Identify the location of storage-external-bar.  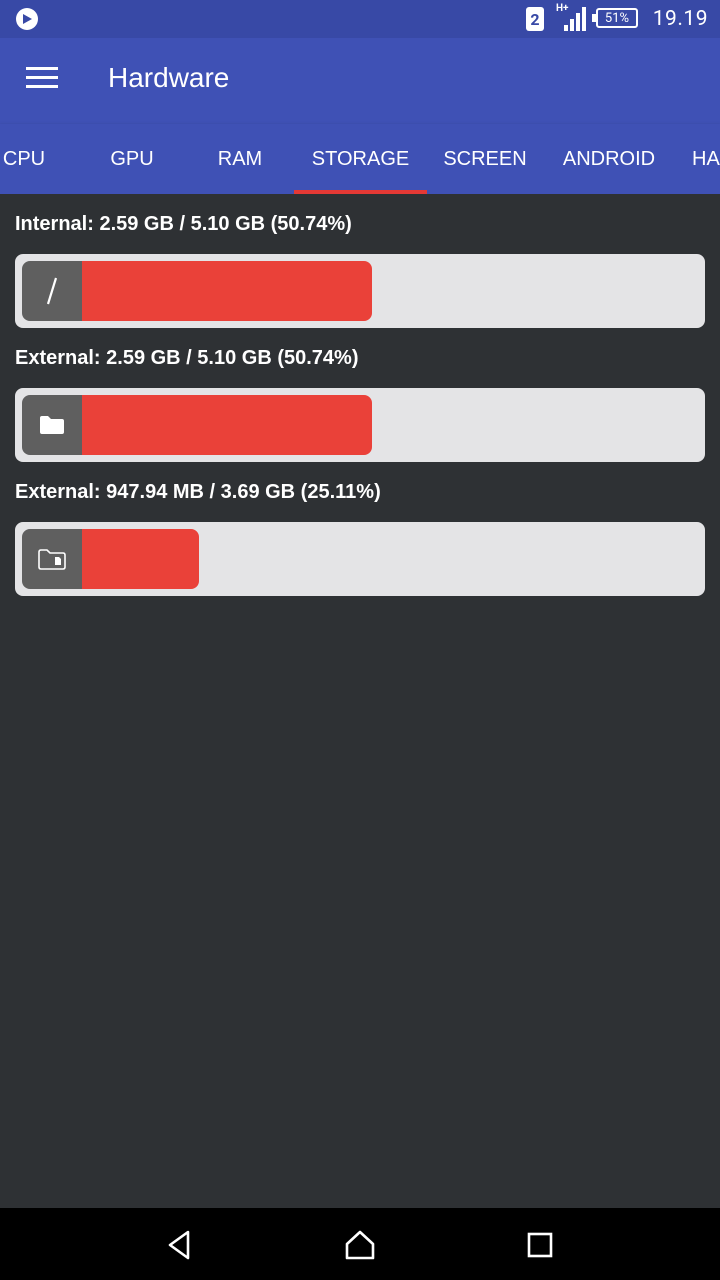
(360, 425).